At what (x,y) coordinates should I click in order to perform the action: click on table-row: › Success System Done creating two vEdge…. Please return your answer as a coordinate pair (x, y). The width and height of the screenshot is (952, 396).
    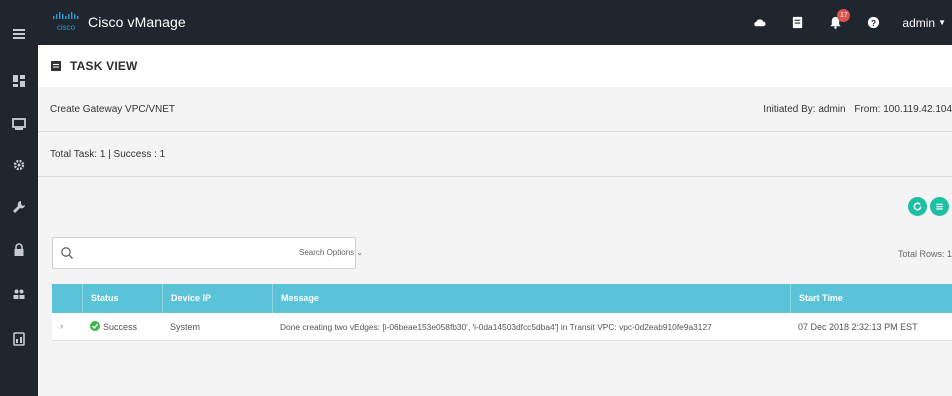
    Looking at the image, I should click on (502, 327).